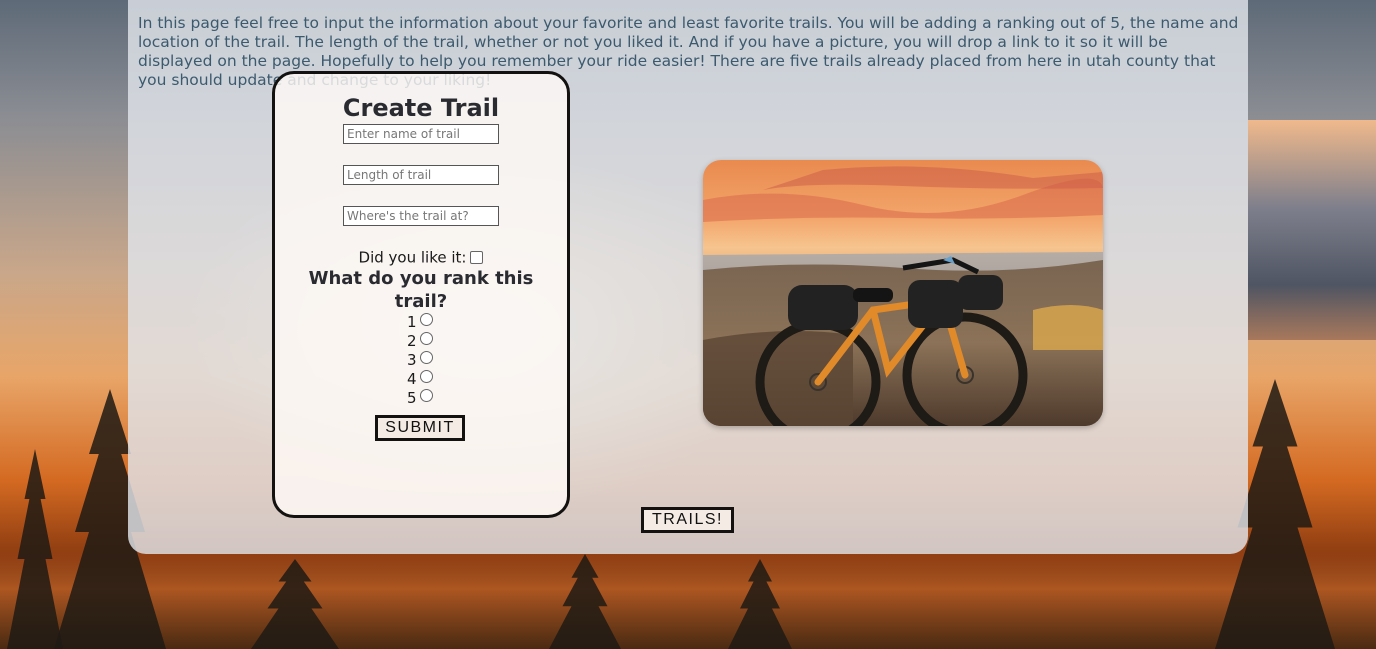 The width and height of the screenshot is (1376, 649). Describe the element at coordinates (412, 341) in the screenshot. I see `rank-option-label: 2` at that location.